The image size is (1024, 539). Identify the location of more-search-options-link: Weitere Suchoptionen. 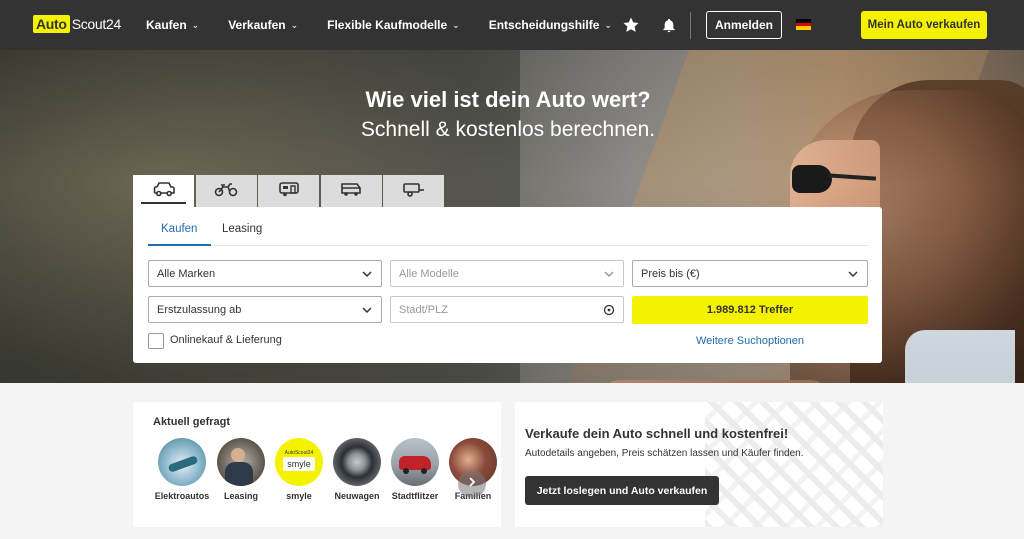
(750, 341).